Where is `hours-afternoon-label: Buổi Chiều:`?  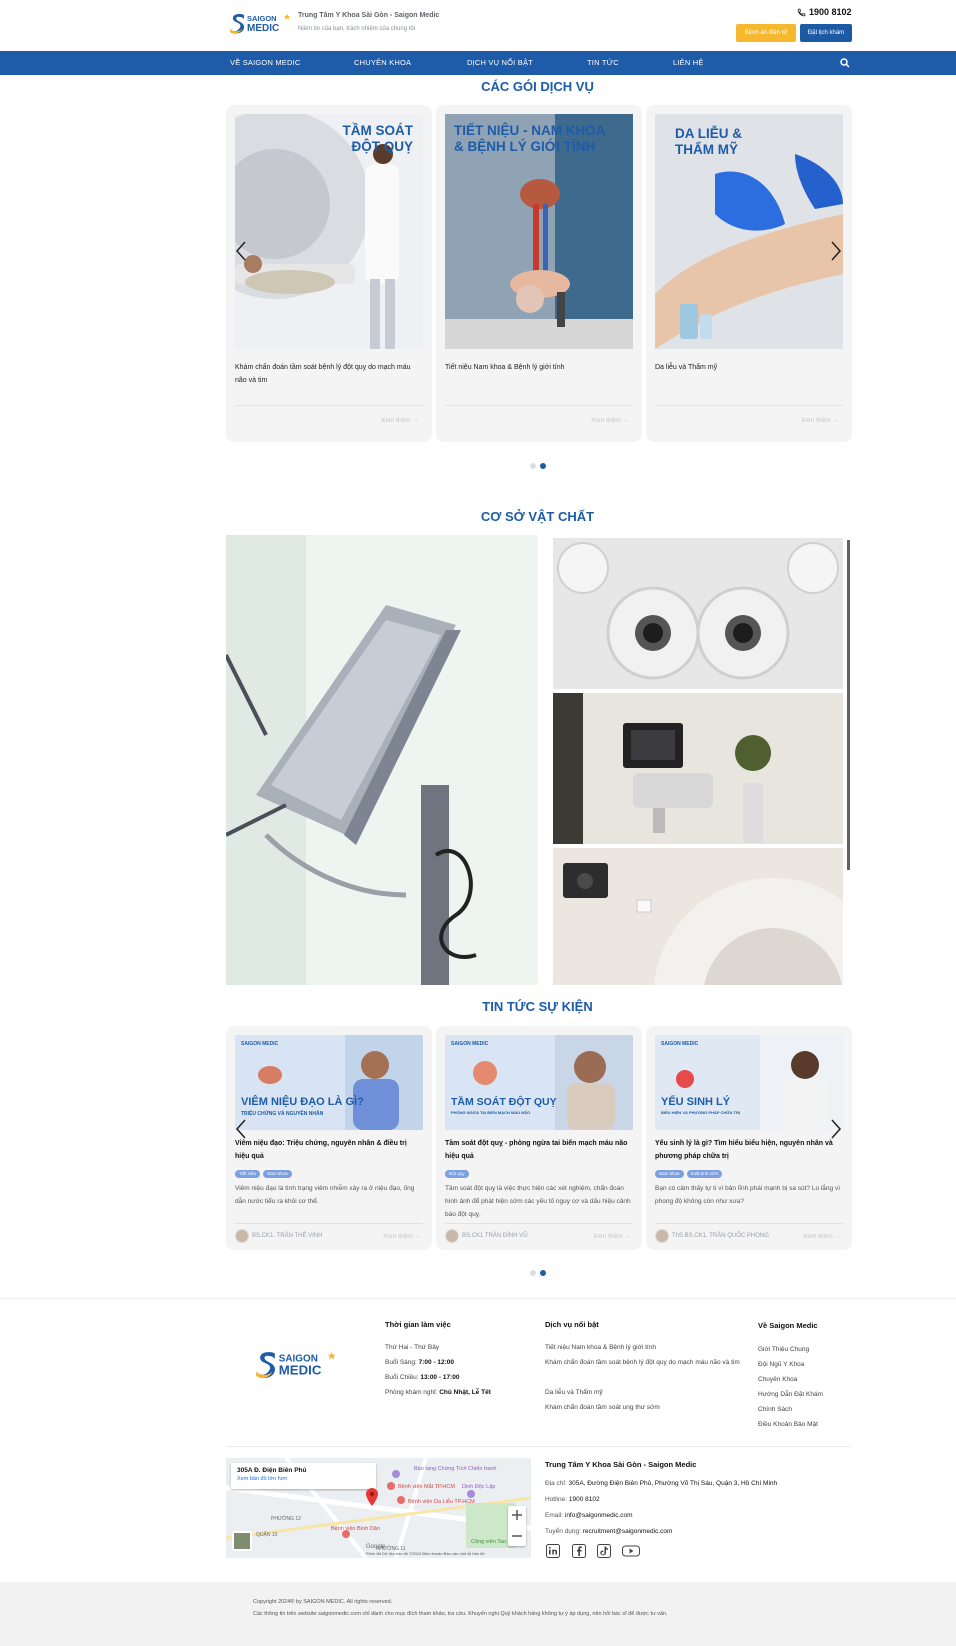 hours-afternoon-label: Buổi Chiều: is located at coordinates (402, 1377).